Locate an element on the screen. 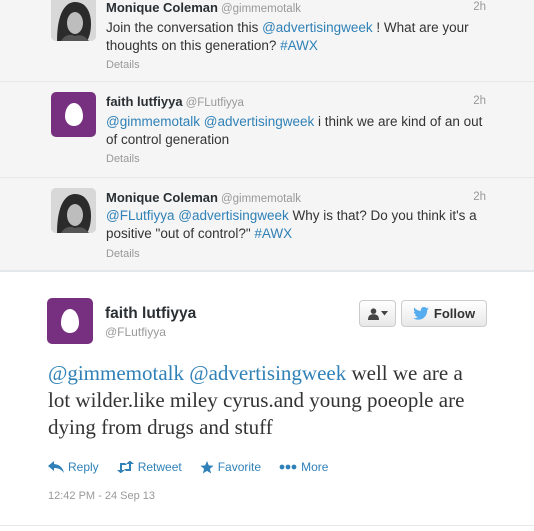 The width and height of the screenshot is (534, 531). follow-button: Follow is located at coordinates (444, 313).